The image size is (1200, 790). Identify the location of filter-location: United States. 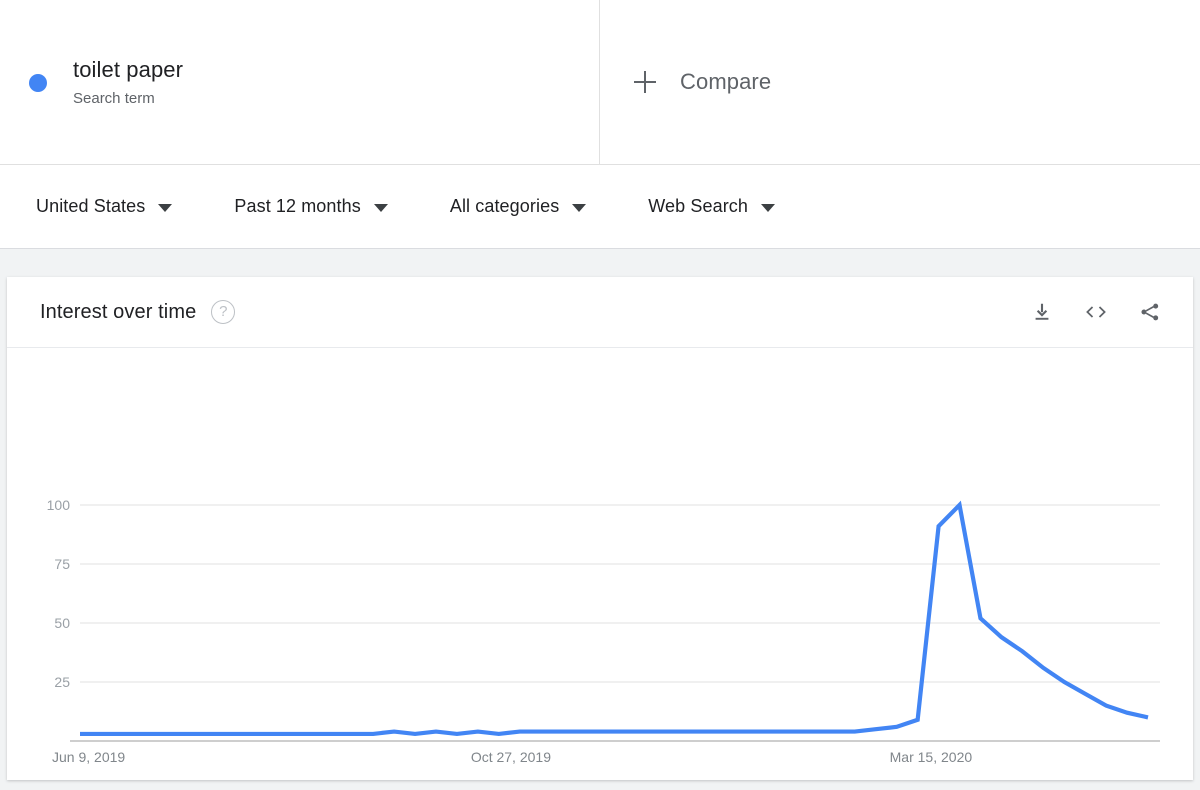
(104, 206).